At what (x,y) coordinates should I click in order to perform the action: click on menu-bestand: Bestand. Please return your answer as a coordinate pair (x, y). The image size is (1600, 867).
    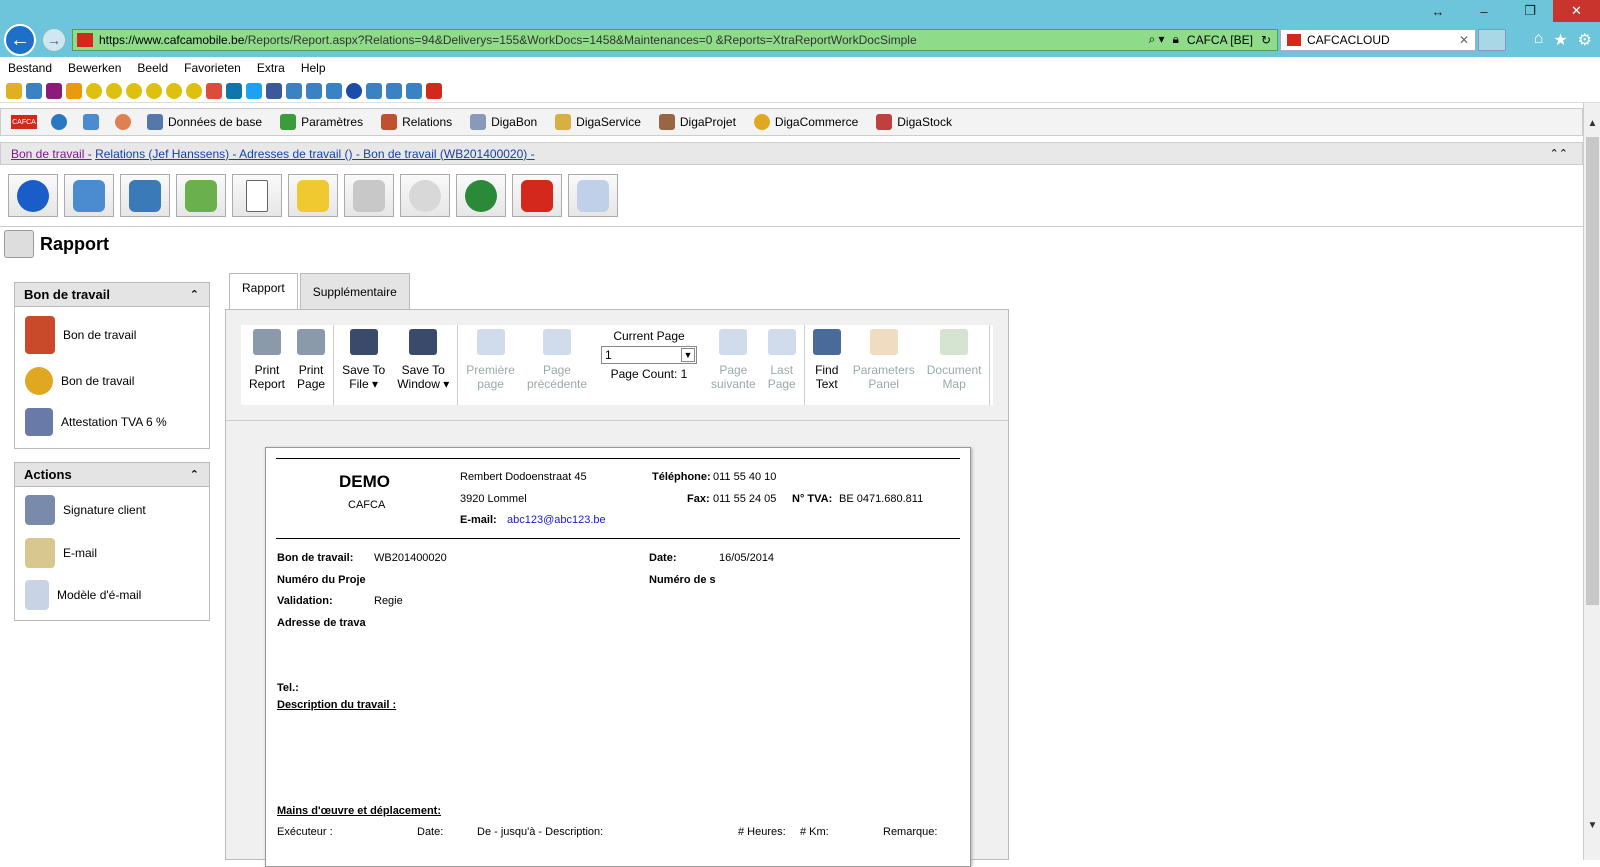
    Looking at the image, I should click on (30, 68).